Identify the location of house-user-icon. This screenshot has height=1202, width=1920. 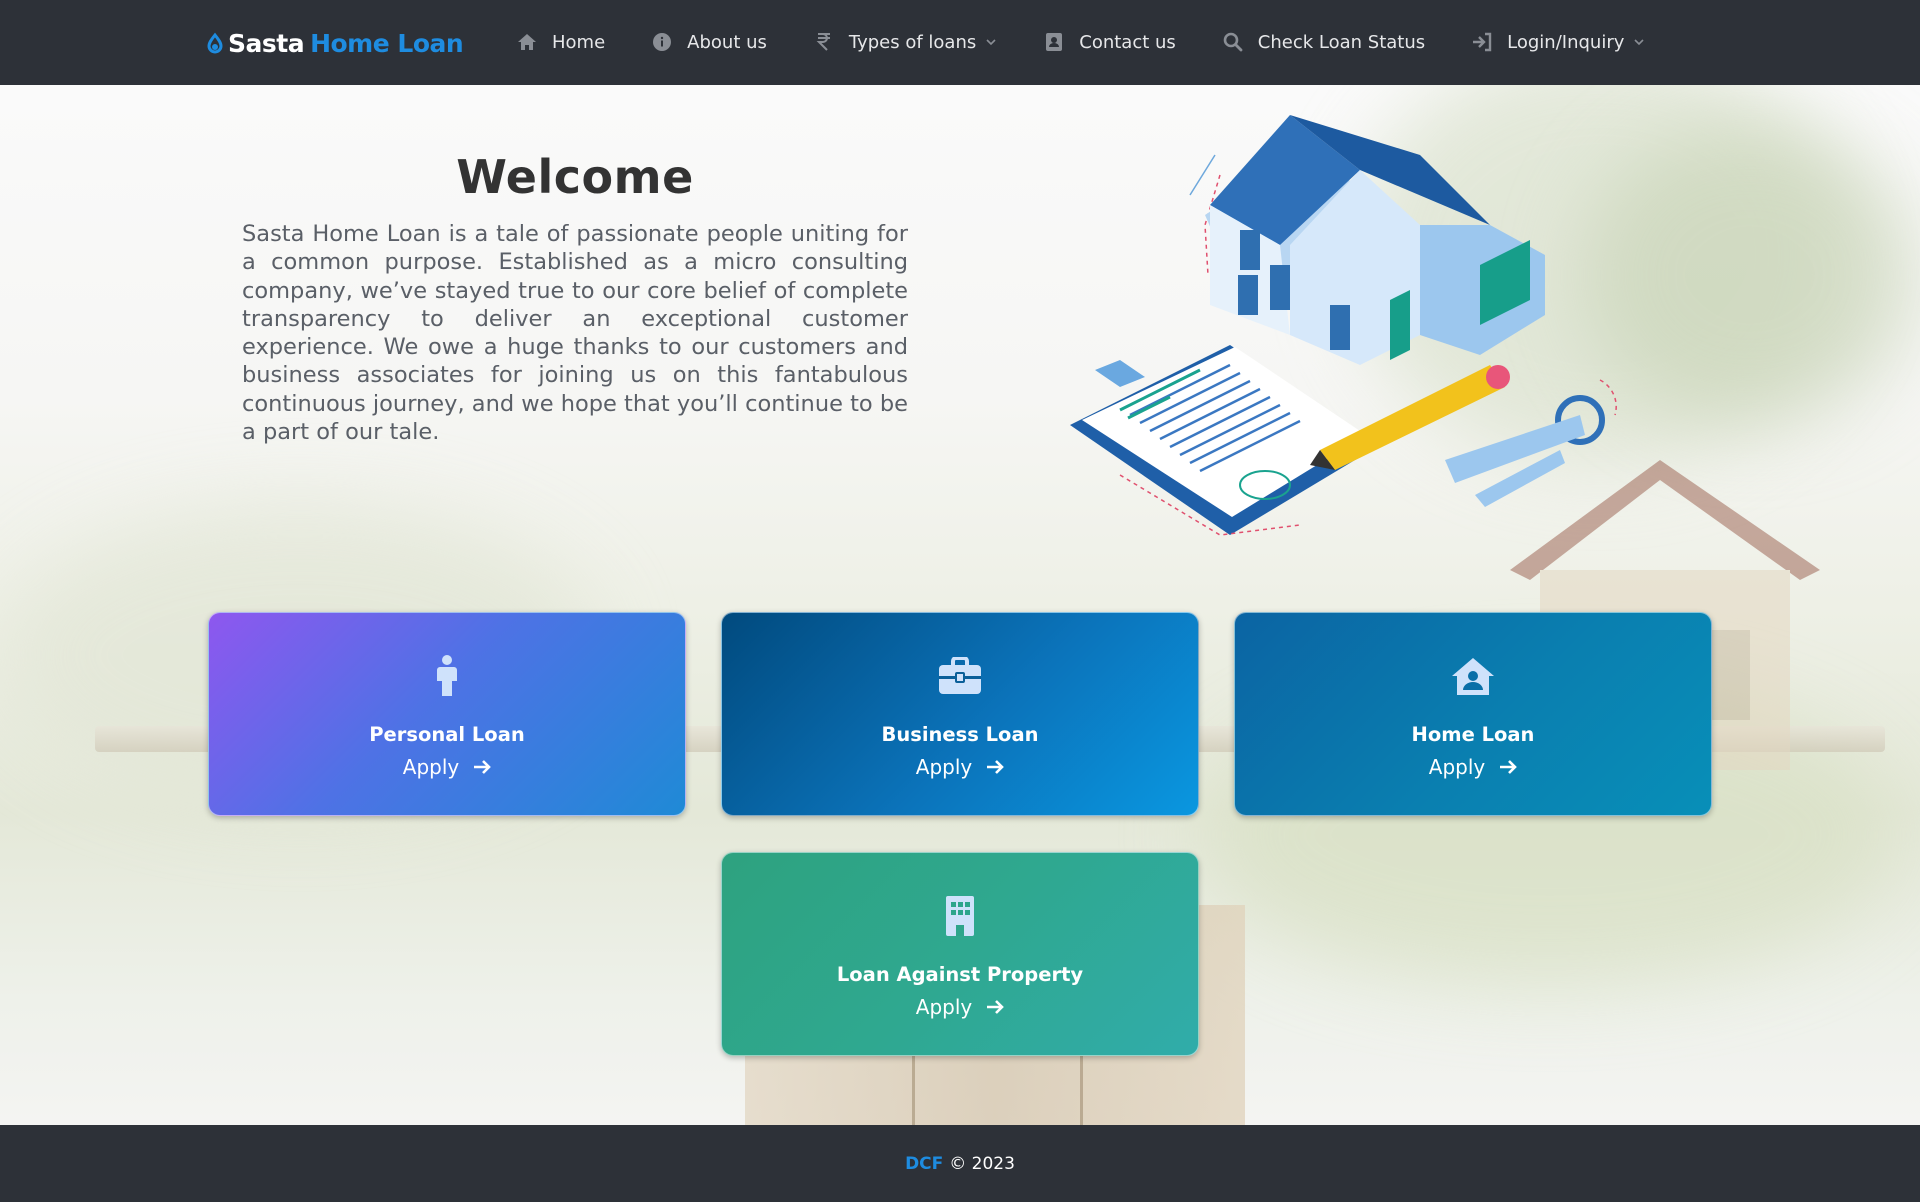
(1473, 676).